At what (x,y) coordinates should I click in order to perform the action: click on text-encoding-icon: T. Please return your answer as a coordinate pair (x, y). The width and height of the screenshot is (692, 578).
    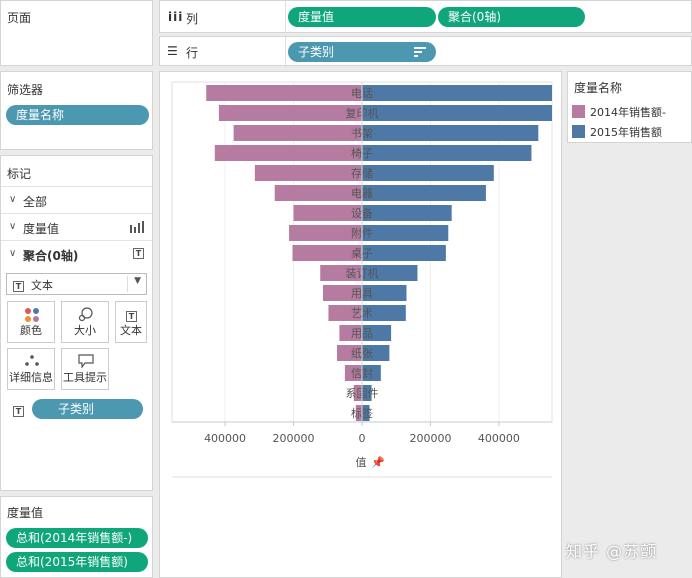
    Looking at the image, I should click on (18, 410).